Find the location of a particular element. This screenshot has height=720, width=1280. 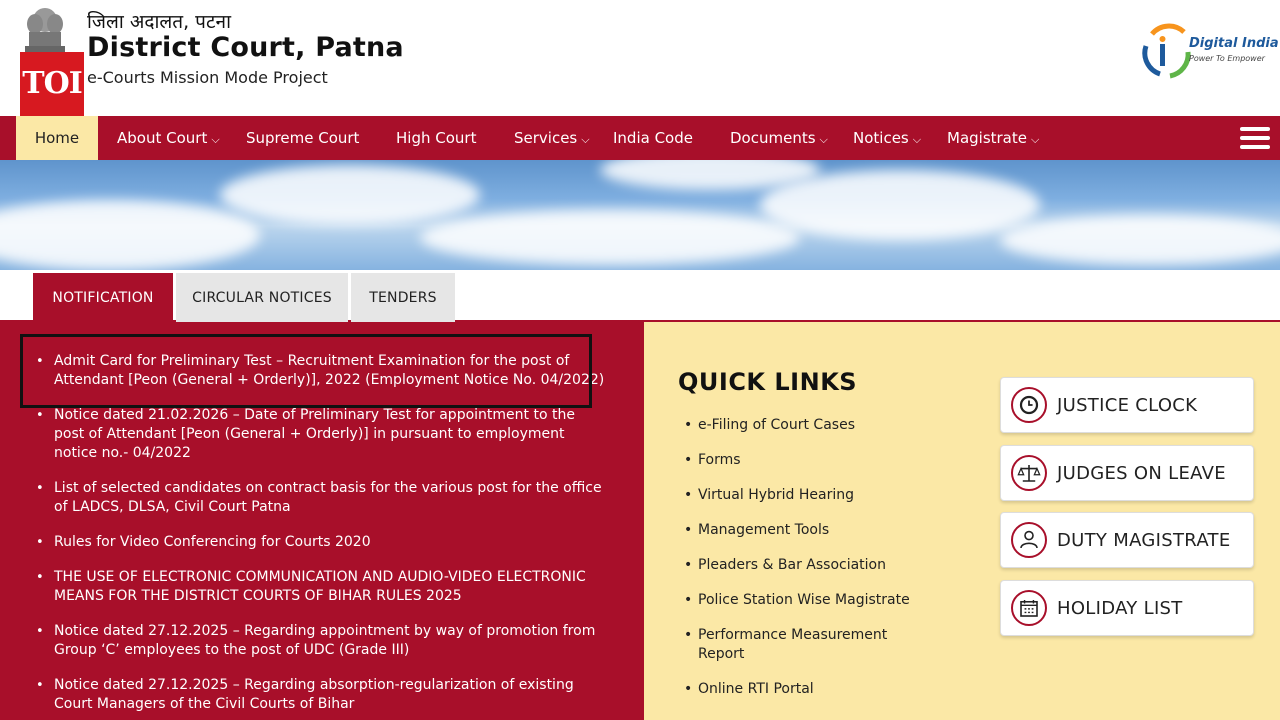

nav-services: Services ⌵ is located at coordinates (552, 138).